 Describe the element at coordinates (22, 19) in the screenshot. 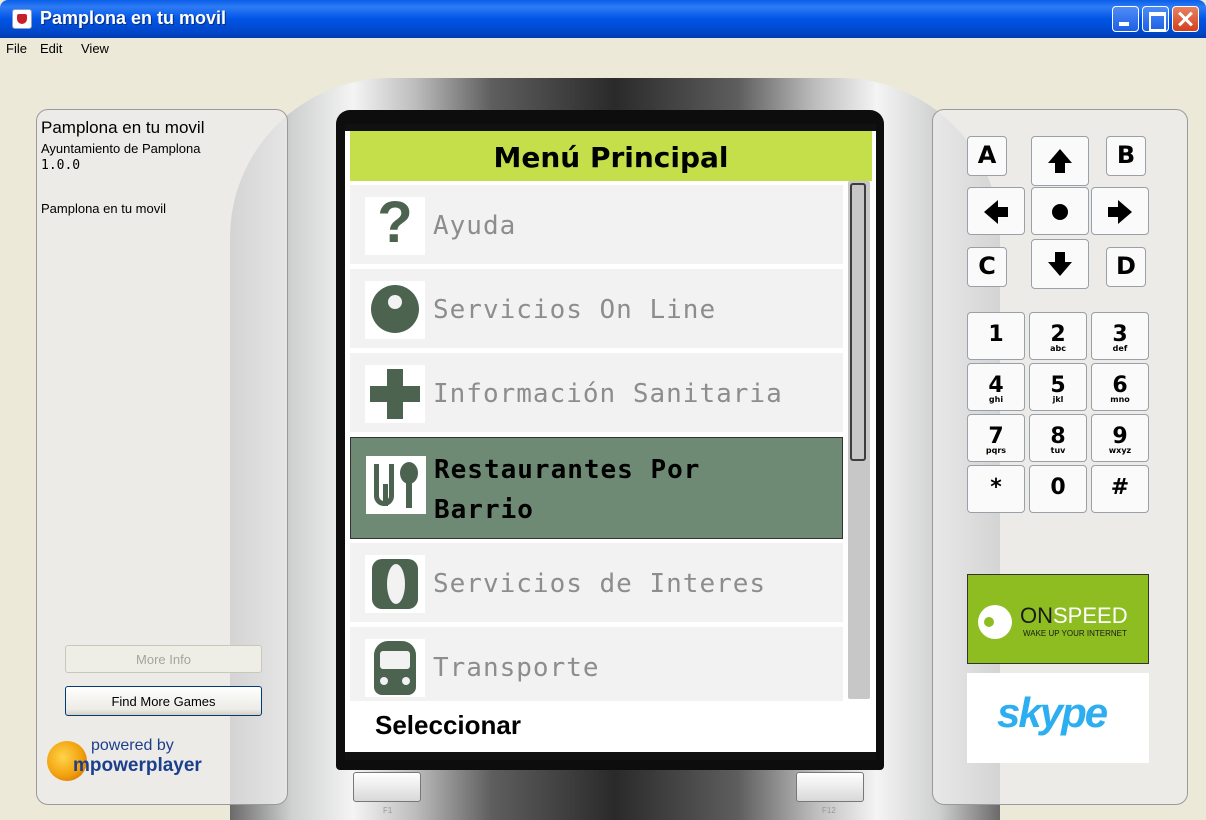

I see `app-icon` at that location.